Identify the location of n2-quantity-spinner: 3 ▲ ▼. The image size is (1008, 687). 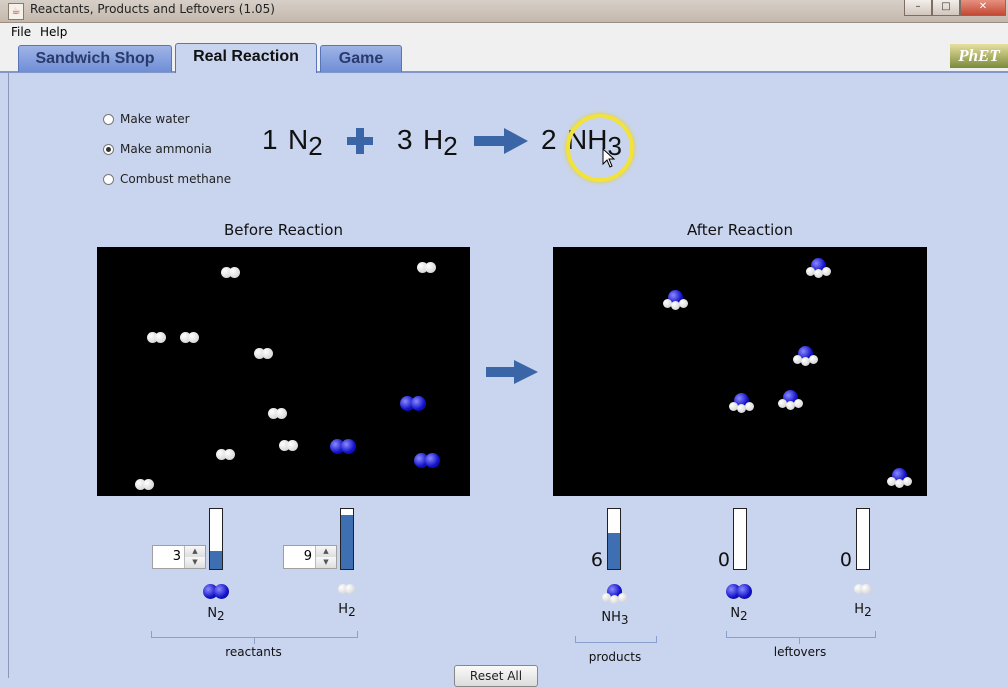
(179, 557).